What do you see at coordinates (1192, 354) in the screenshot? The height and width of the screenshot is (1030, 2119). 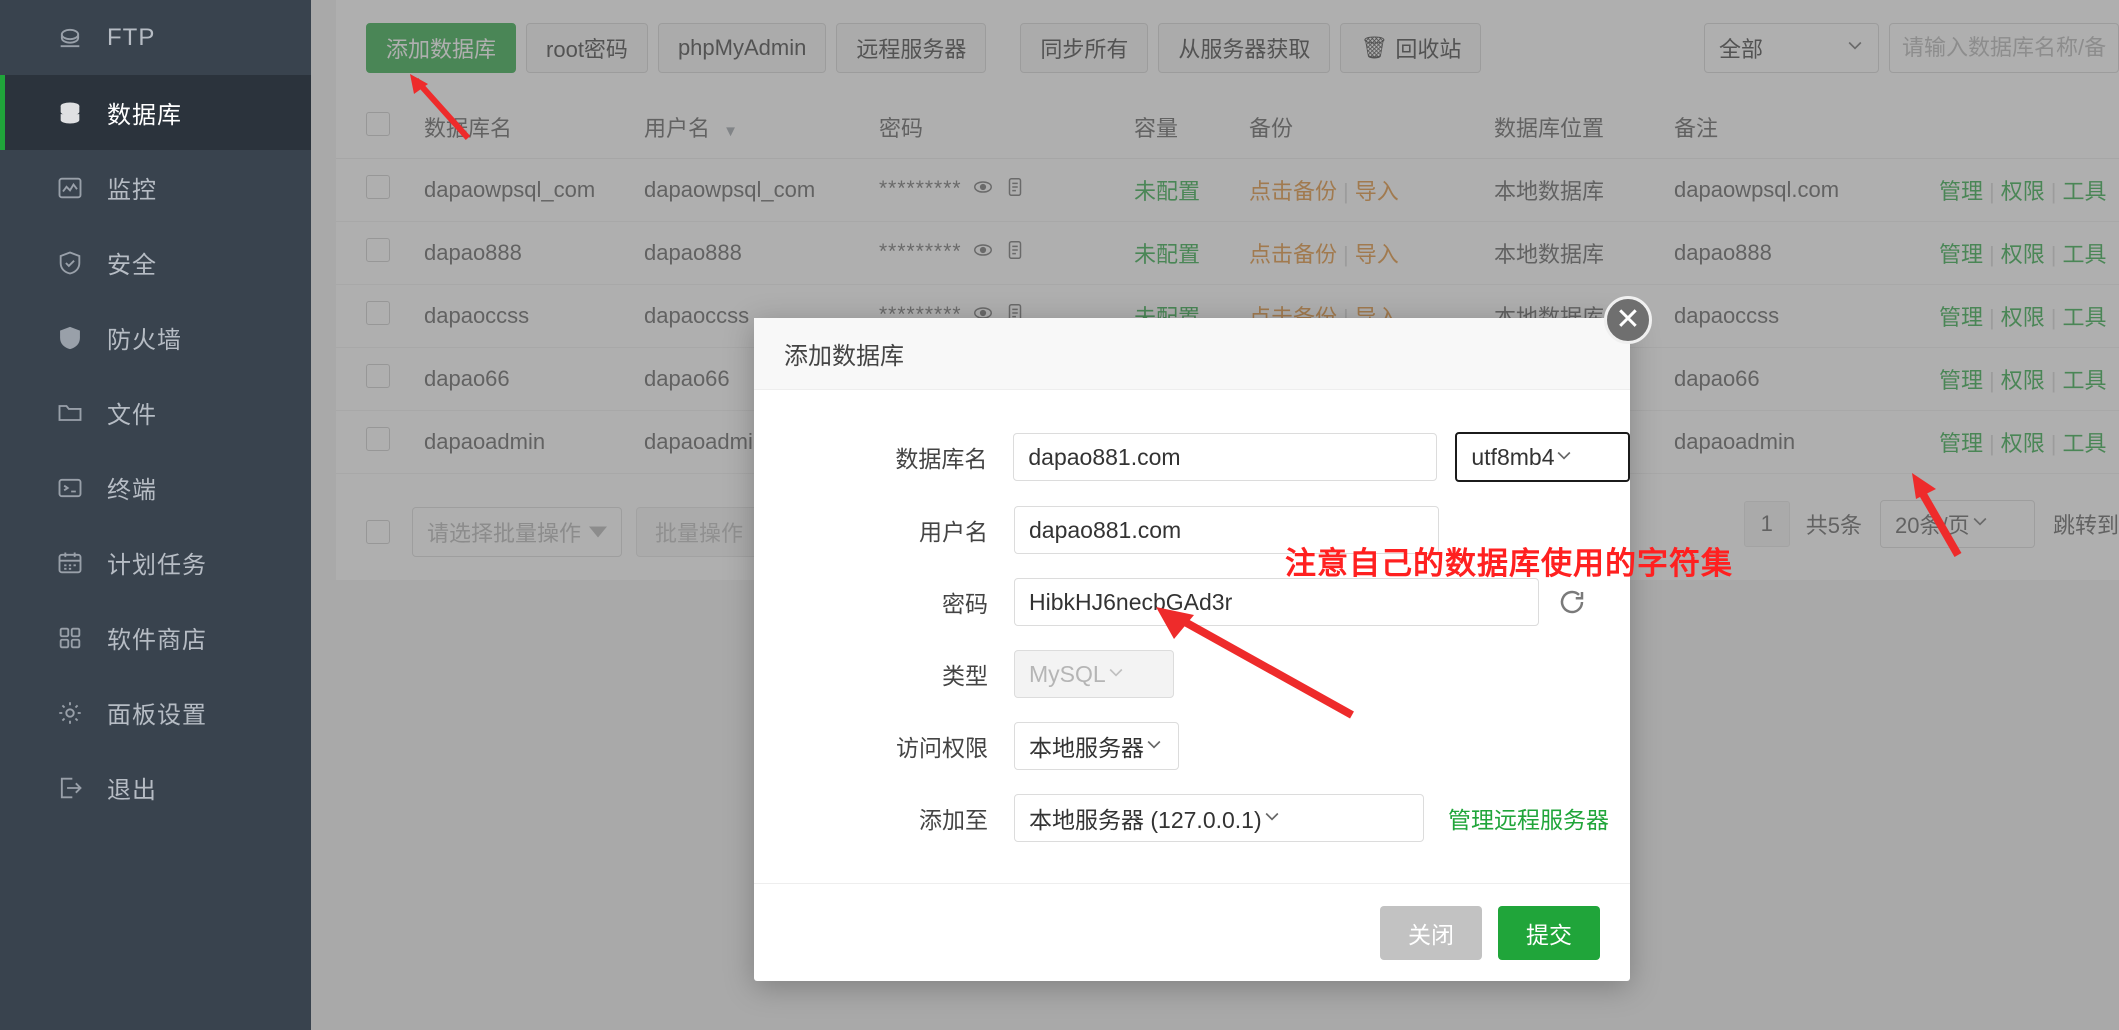 I see `dialog-title: 添加数据库` at bounding box center [1192, 354].